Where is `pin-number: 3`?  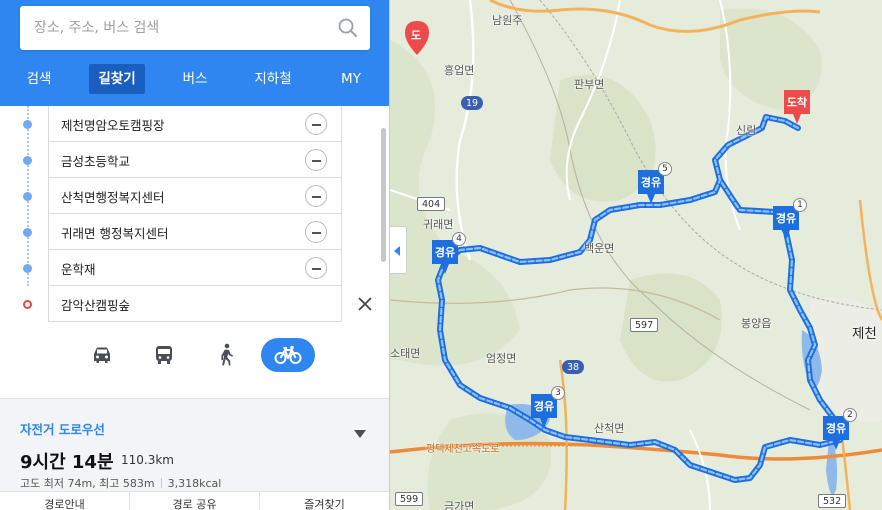 pin-number: 3 is located at coordinates (558, 393).